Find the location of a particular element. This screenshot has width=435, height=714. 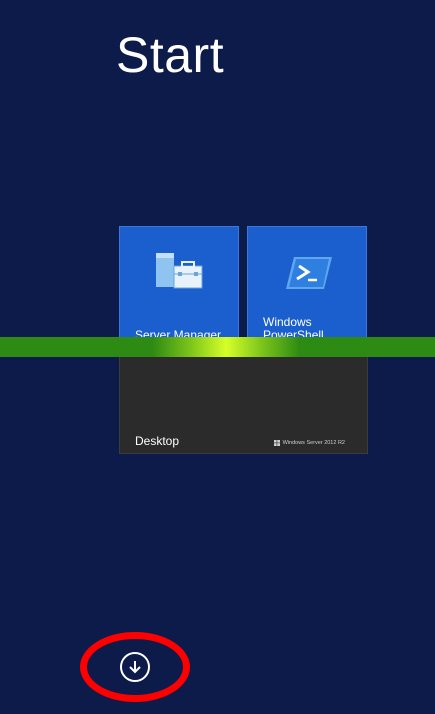

start-title: Start is located at coordinates (170, 55).